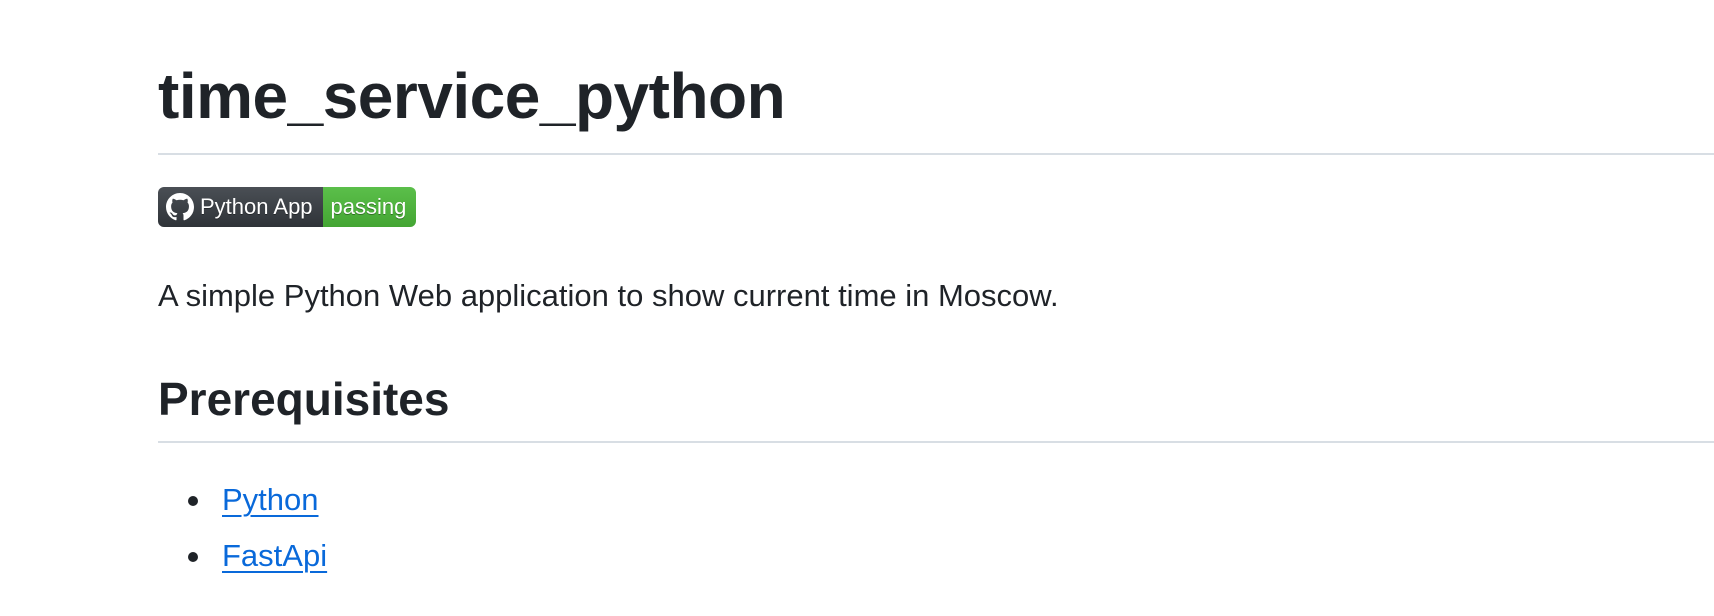 This screenshot has width=1714, height=616. Describe the element at coordinates (256, 206) in the screenshot. I see `badge-label: Python App` at that location.